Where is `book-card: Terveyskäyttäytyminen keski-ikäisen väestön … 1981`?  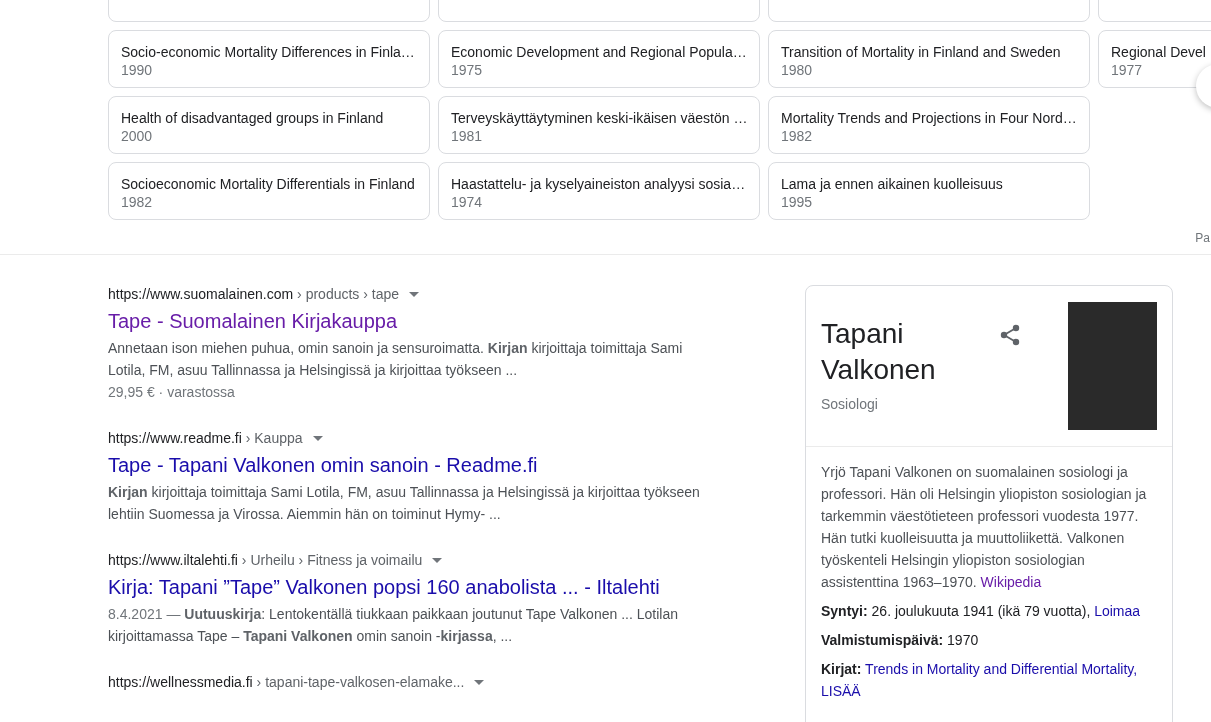 book-card: Terveyskäyttäytyminen keski-ikäisen väestön … 1981 is located at coordinates (599, 125).